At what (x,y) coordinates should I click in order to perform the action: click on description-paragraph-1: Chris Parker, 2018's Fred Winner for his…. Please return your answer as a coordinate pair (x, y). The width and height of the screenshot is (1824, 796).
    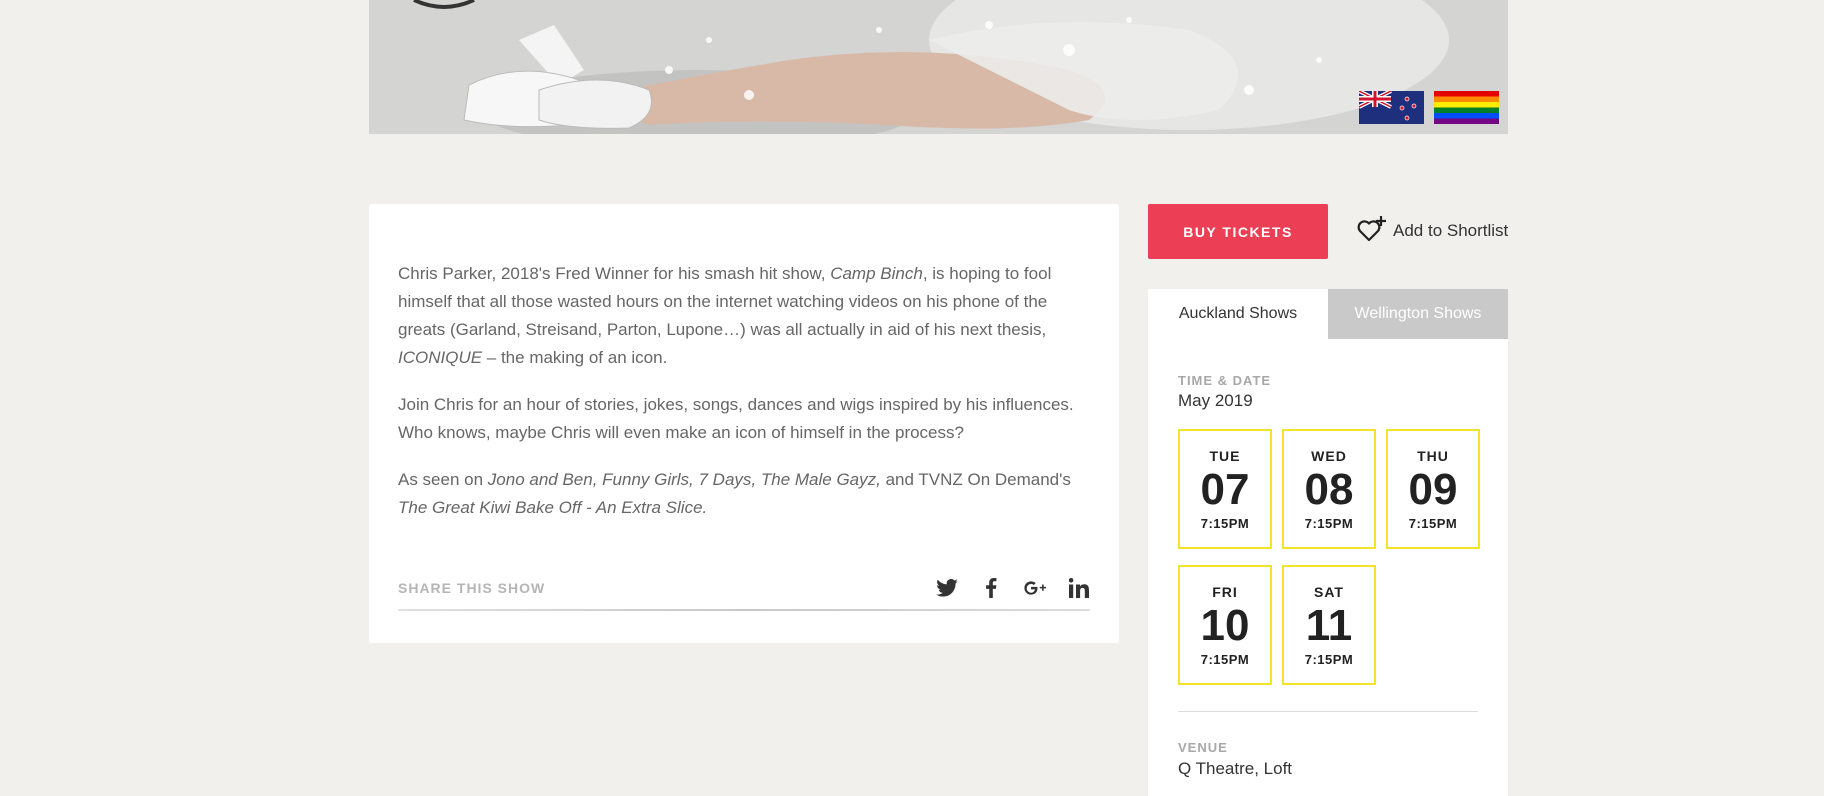
    Looking at the image, I should click on (725, 315).